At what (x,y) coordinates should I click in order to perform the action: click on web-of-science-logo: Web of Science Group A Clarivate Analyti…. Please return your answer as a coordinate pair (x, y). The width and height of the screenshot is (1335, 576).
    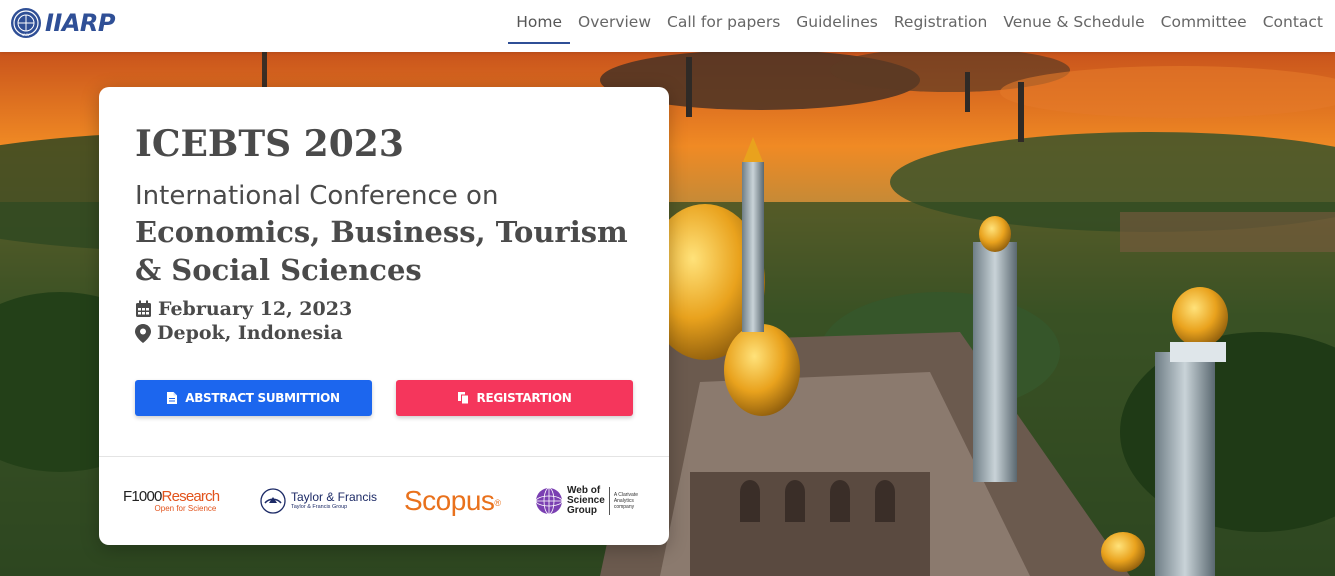
    Looking at the image, I should click on (586, 501).